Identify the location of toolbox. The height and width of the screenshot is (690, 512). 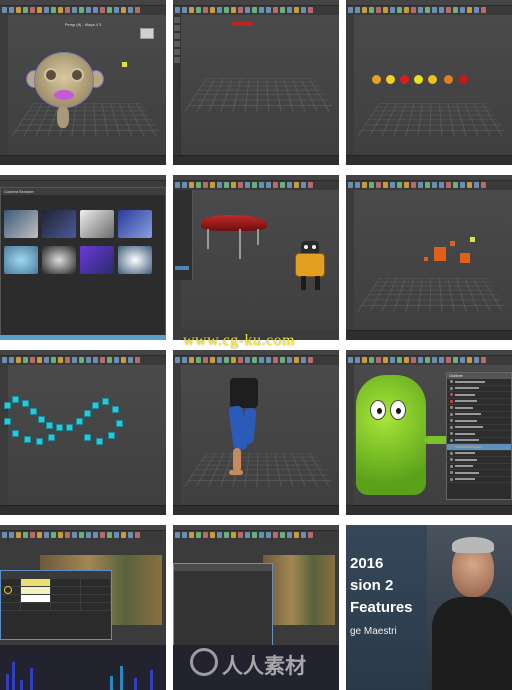
(177, 85).